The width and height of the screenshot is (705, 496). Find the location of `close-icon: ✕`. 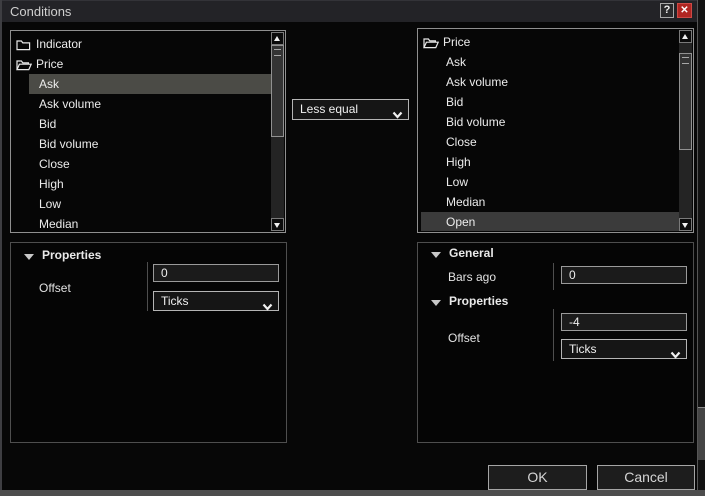

close-icon: ✕ is located at coordinates (684, 10).